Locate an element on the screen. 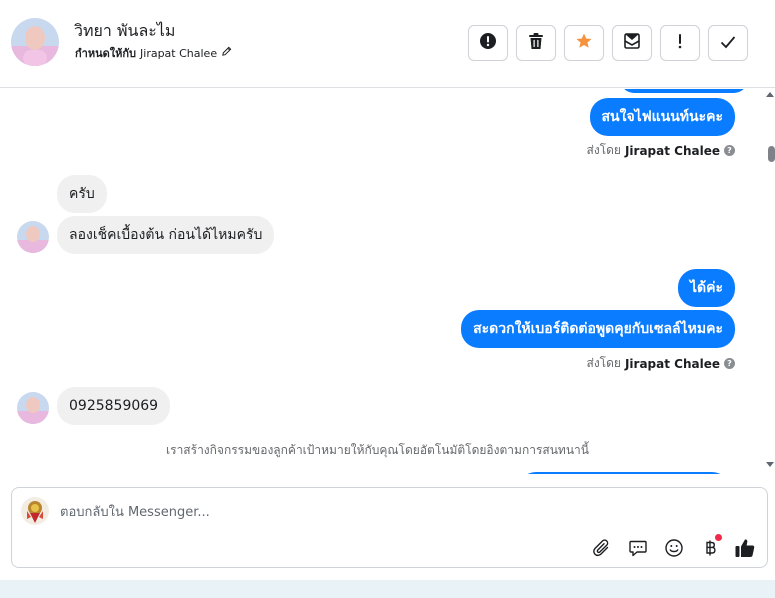 The image size is (775, 598). assigned-to-name: Jirapat Chalee is located at coordinates (179, 53).